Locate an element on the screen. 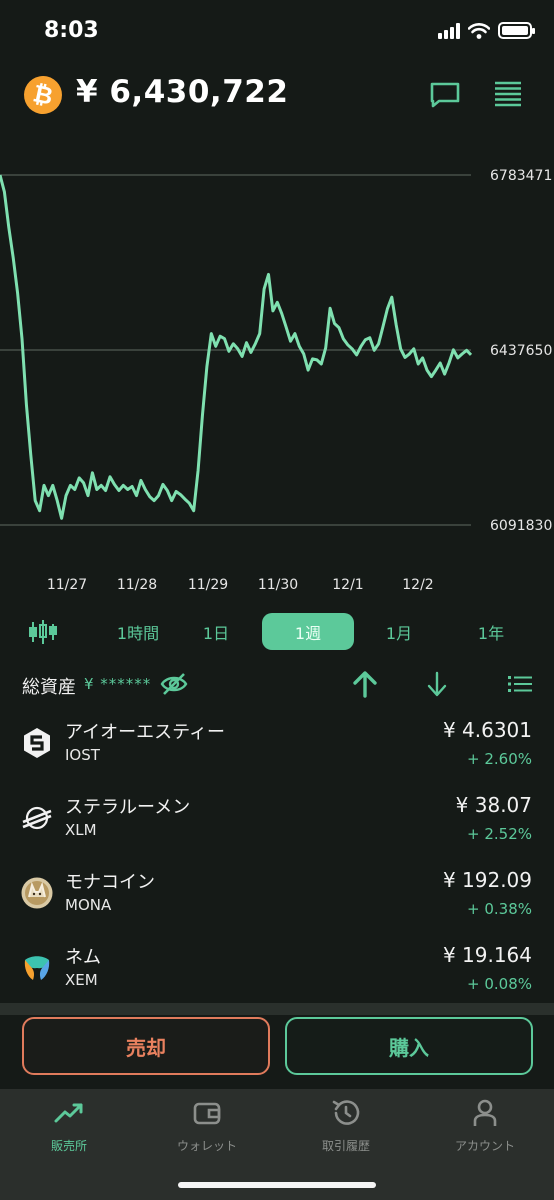  tab-wallet: ウォレット is located at coordinates (207, 1129).